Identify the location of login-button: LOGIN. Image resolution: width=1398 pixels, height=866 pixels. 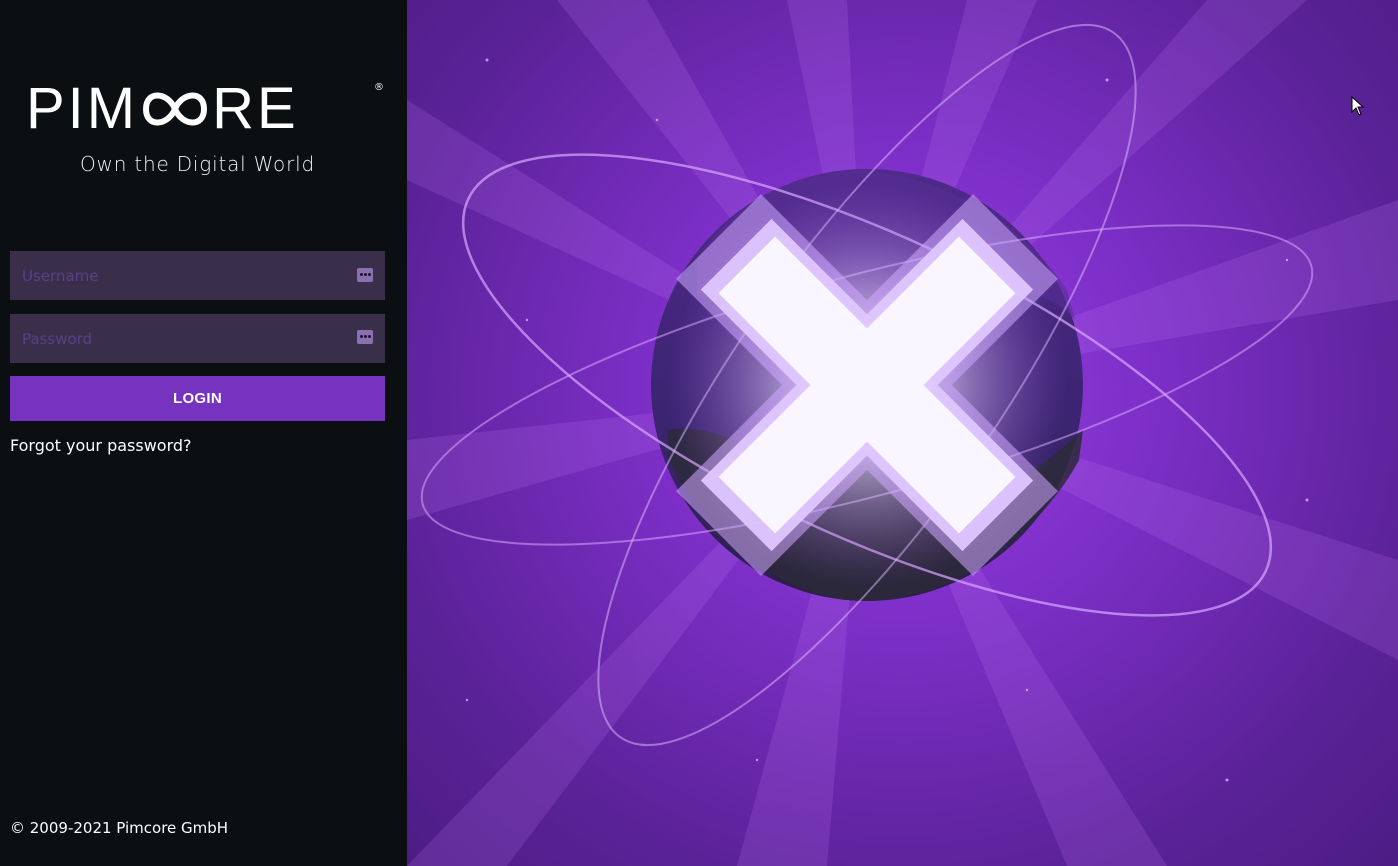
(197, 398).